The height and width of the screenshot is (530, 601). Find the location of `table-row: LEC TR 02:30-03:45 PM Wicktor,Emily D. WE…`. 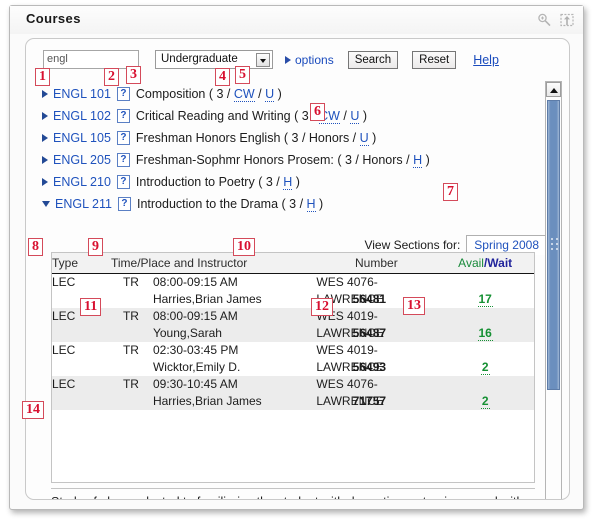

table-row: LEC TR 02:30-03:45 PM Wicktor,Emily D. WE… is located at coordinates (293, 359).